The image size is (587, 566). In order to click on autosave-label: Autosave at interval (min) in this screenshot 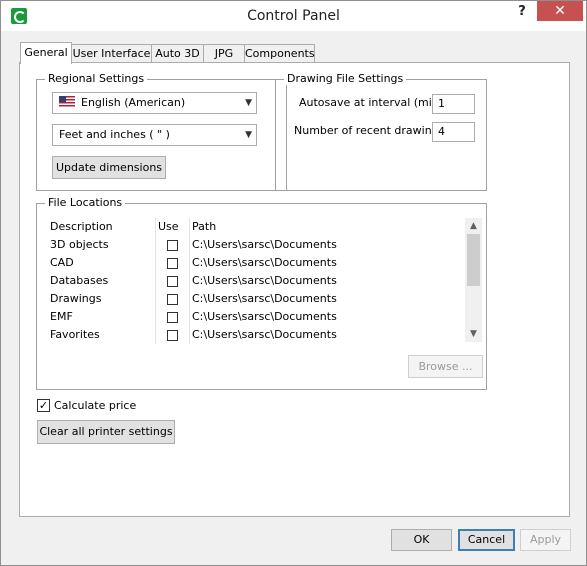, I will do `click(371, 102)`.